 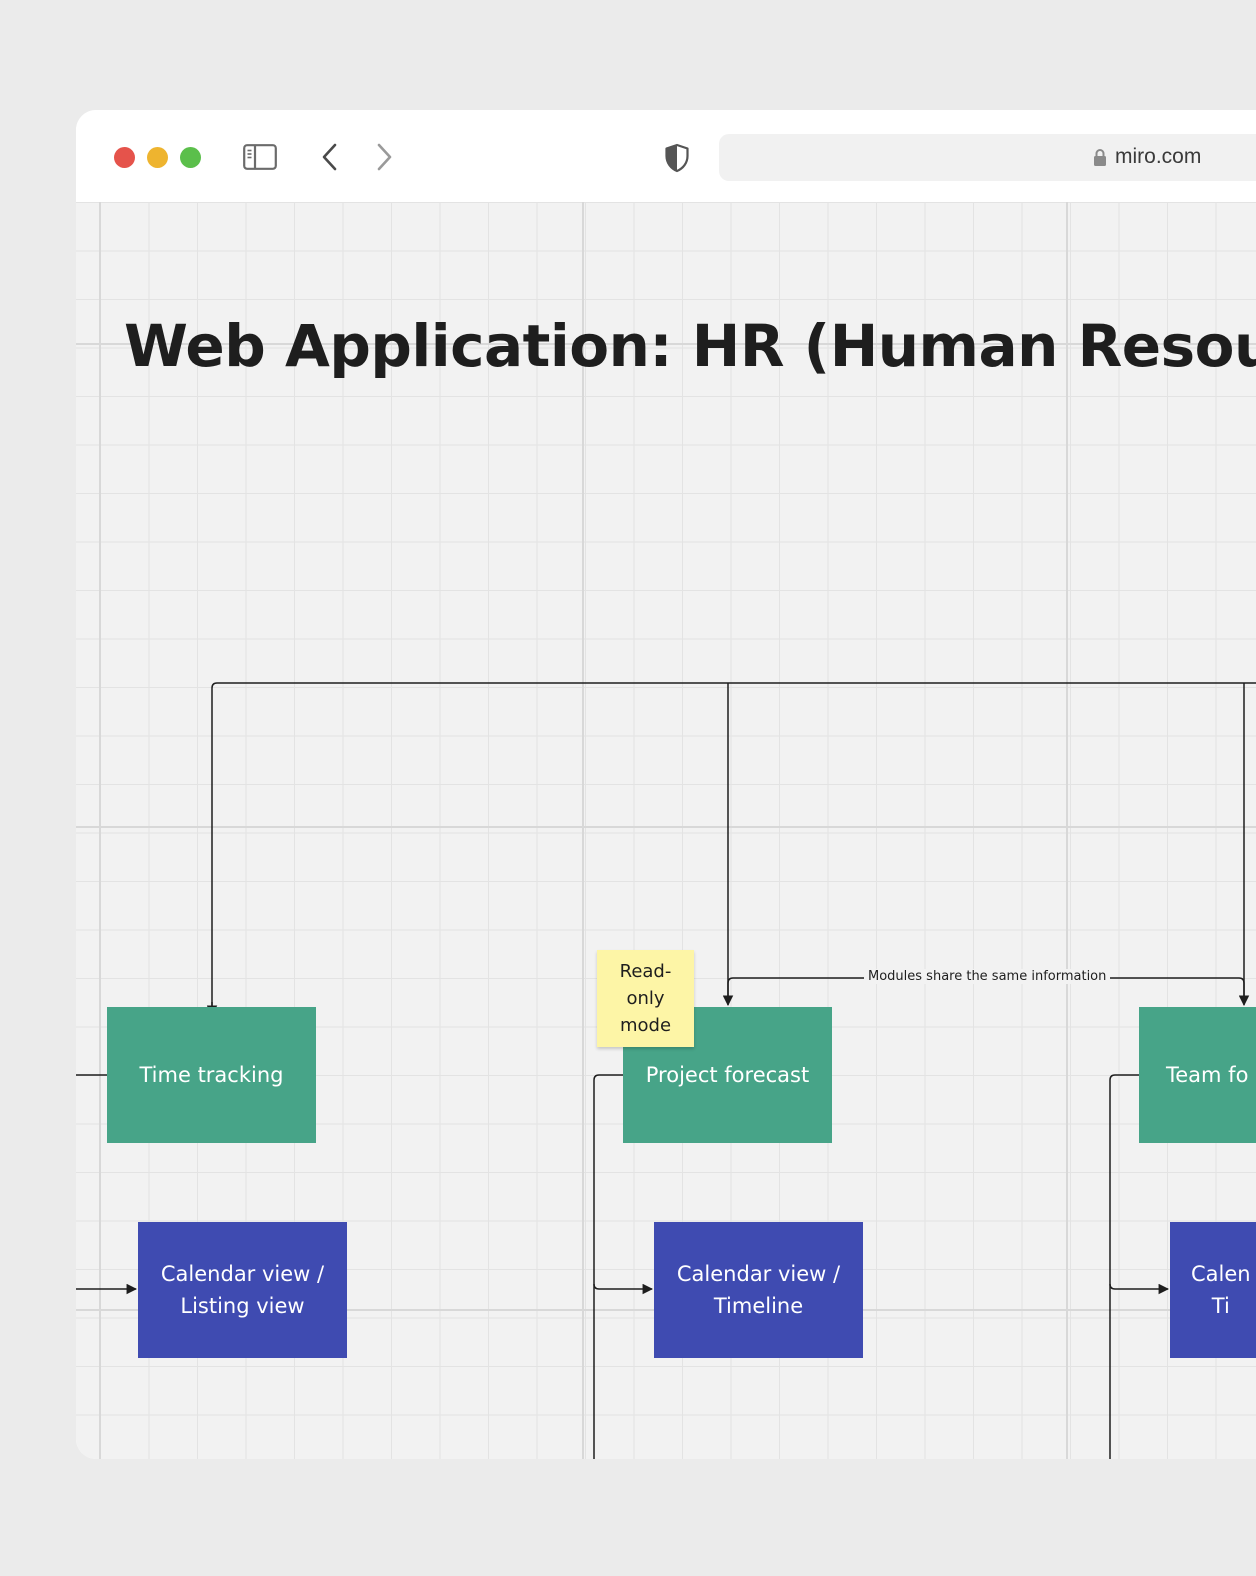 What do you see at coordinates (211, 1075) in the screenshot?
I see `module-time-tracking: Time tracking` at bounding box center [211, 1075].